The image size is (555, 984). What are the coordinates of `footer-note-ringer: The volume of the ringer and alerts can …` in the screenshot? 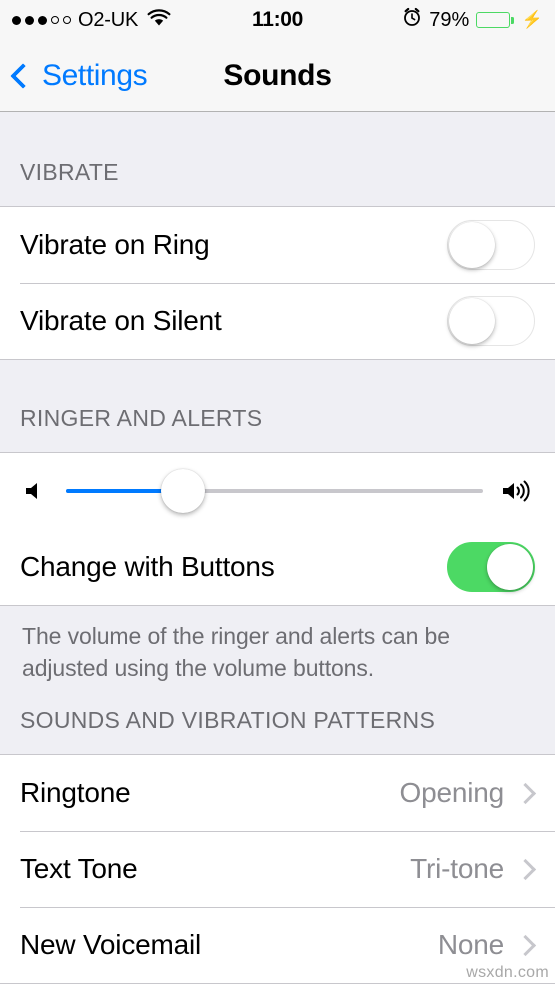 It's located at (277, 650).